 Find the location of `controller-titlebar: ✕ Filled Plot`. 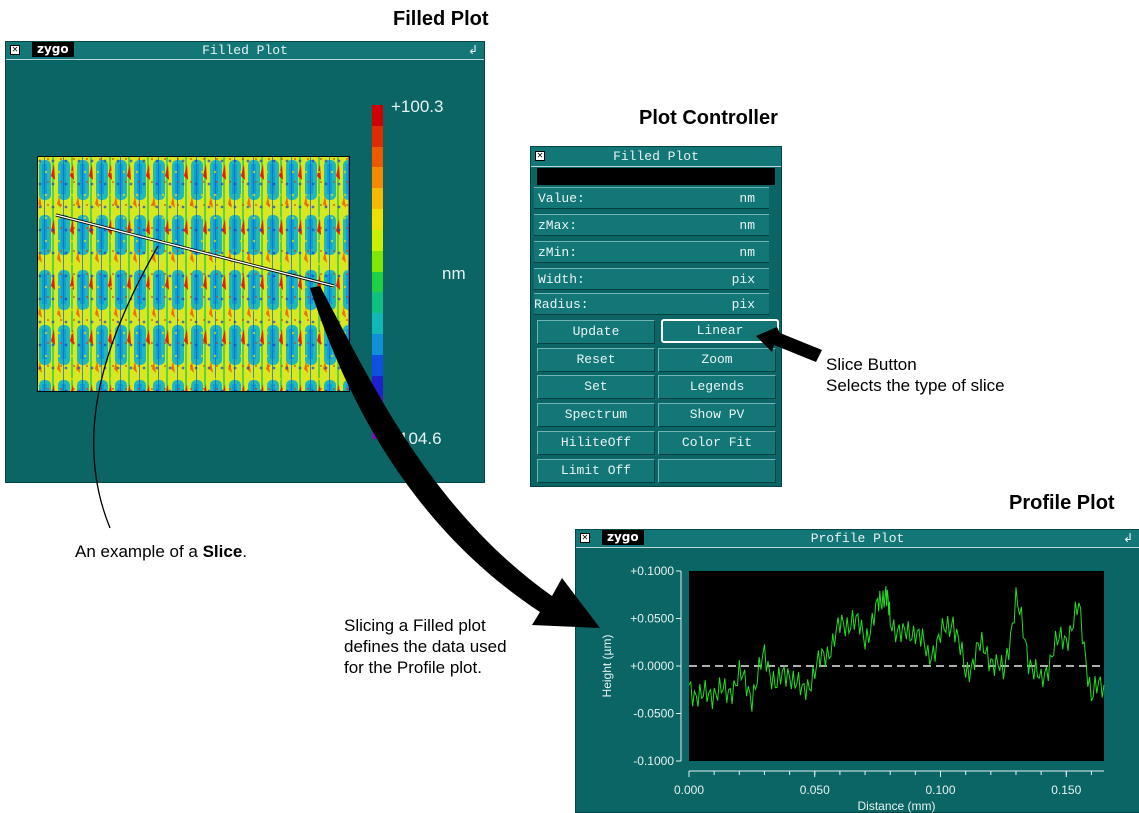

controller-titlebar: ✕ Filled Plot is located at coordinates (656, 157).